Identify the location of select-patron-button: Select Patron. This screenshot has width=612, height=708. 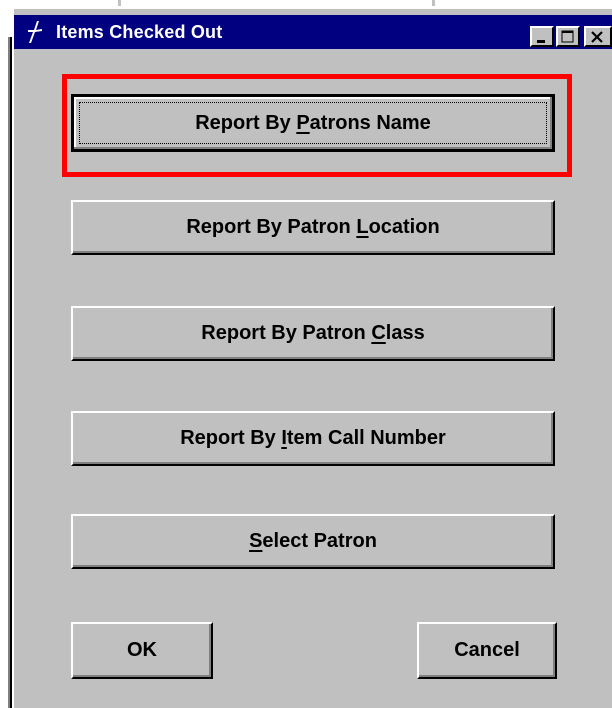
(313, 541).